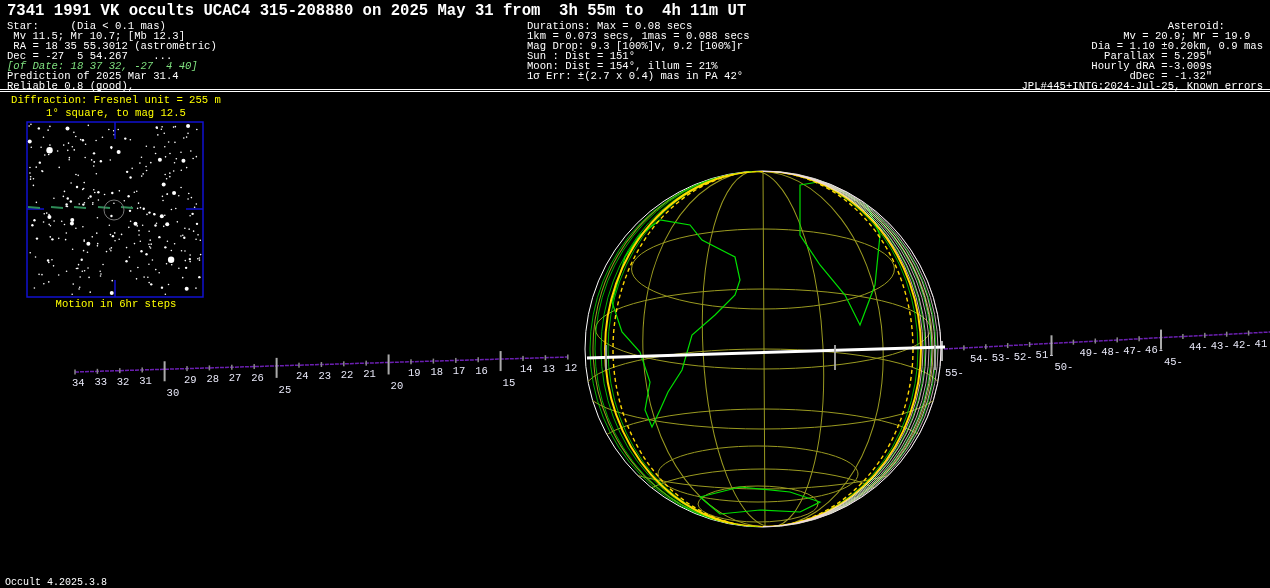 The height and width of the screenshot is (588, 1270). Describe the element at coordinates (100, 382) in the screenshot. I see `minute-label: 33` at that location.